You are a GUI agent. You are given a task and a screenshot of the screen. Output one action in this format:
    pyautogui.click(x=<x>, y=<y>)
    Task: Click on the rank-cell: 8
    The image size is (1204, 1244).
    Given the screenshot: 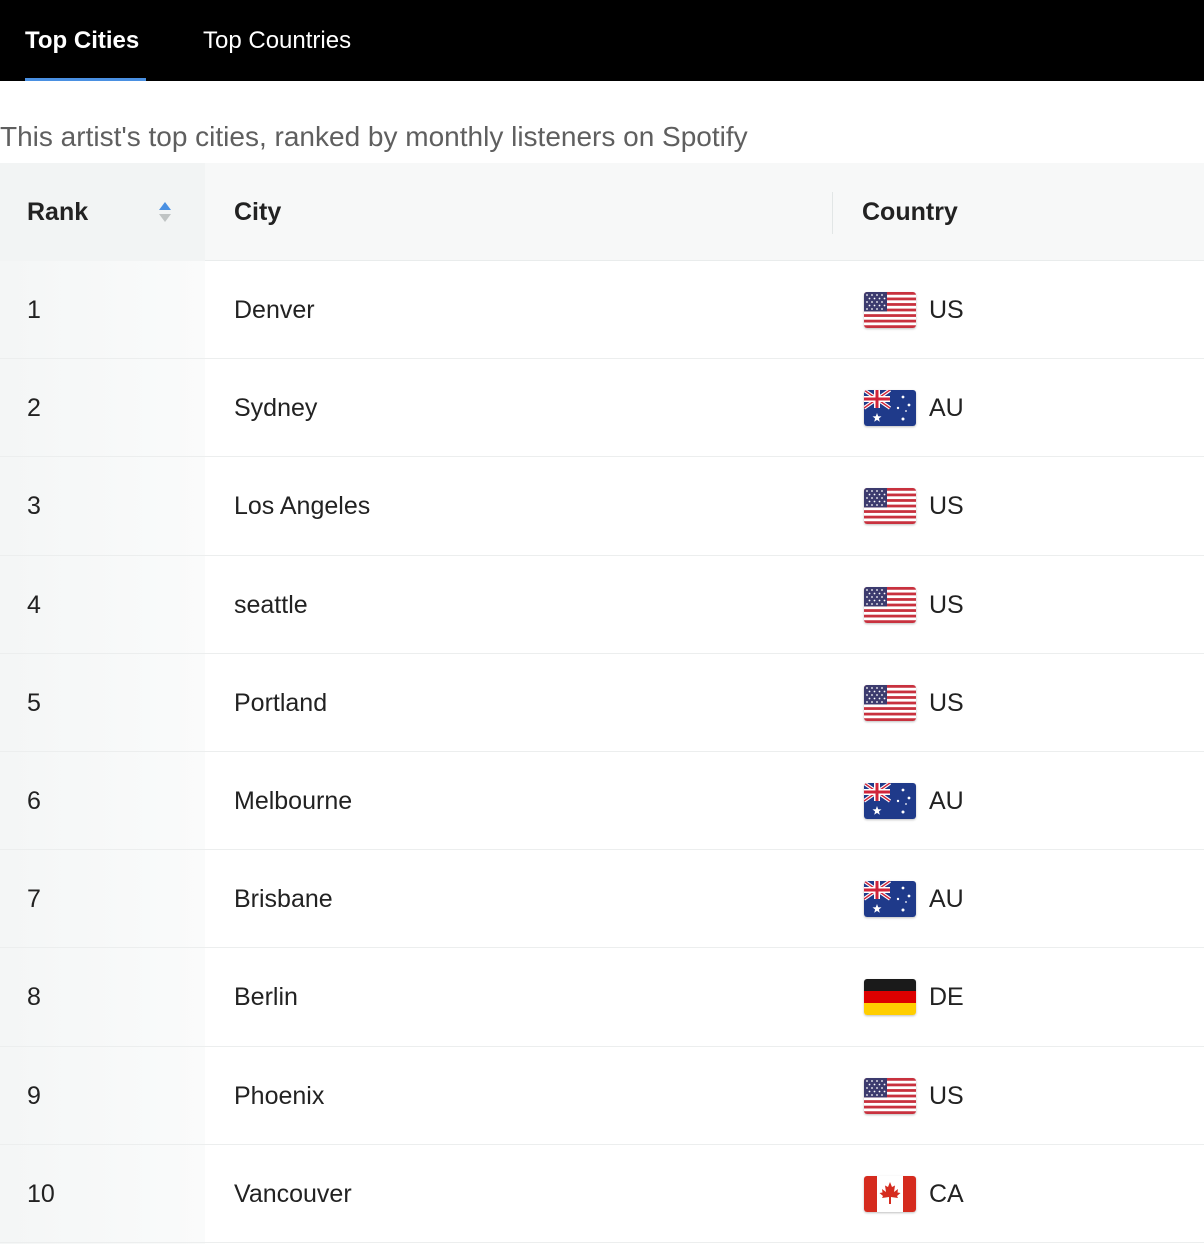 What is the action you would take?
    pyautogui.click(x=34, y=997)
    